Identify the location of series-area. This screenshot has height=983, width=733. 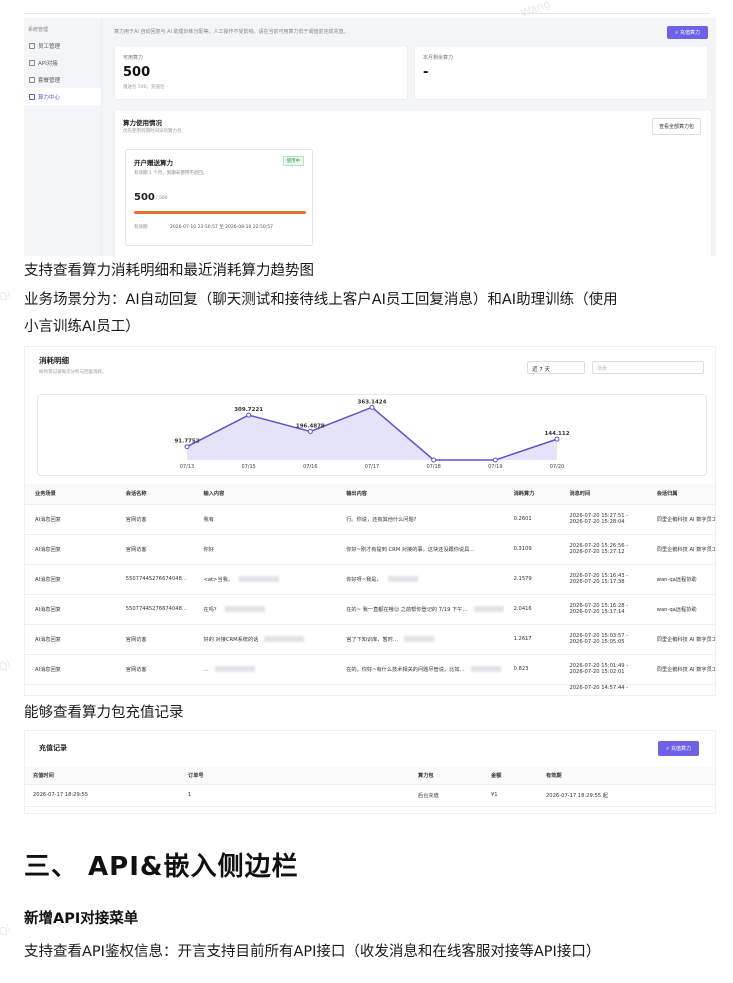
(372, 433).